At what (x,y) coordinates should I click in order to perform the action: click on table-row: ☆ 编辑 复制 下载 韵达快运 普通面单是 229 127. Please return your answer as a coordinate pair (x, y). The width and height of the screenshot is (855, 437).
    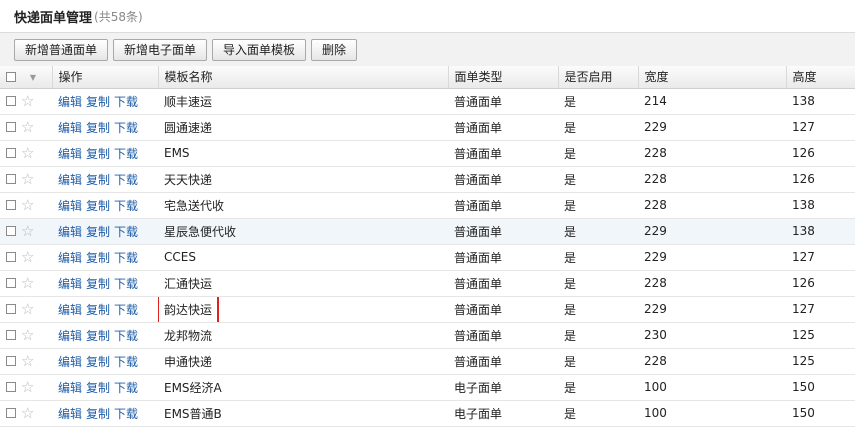
    Looking at the image, I should click on (427, 309).